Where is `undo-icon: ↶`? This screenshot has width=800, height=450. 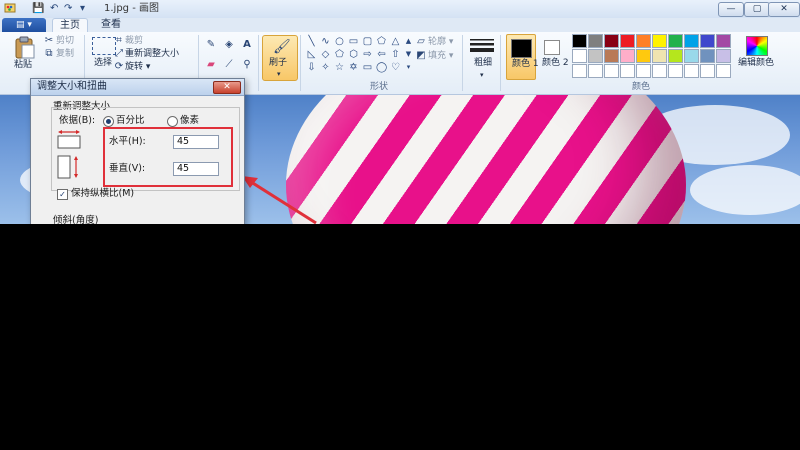 undo-icon: ↶ is located at coordinates (54, 8).